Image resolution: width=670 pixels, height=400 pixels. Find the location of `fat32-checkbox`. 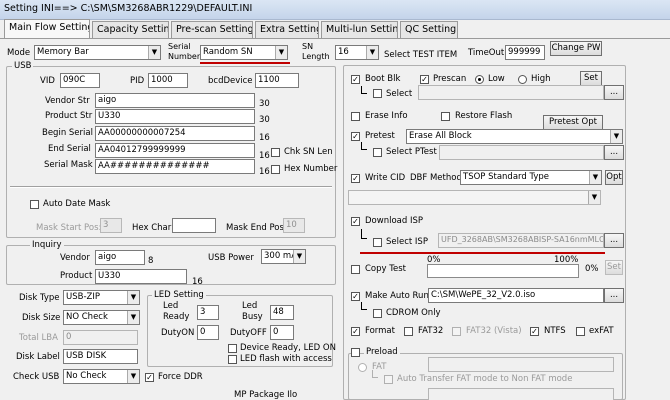

fat32-checkbox is located at coordinates (408, 331).